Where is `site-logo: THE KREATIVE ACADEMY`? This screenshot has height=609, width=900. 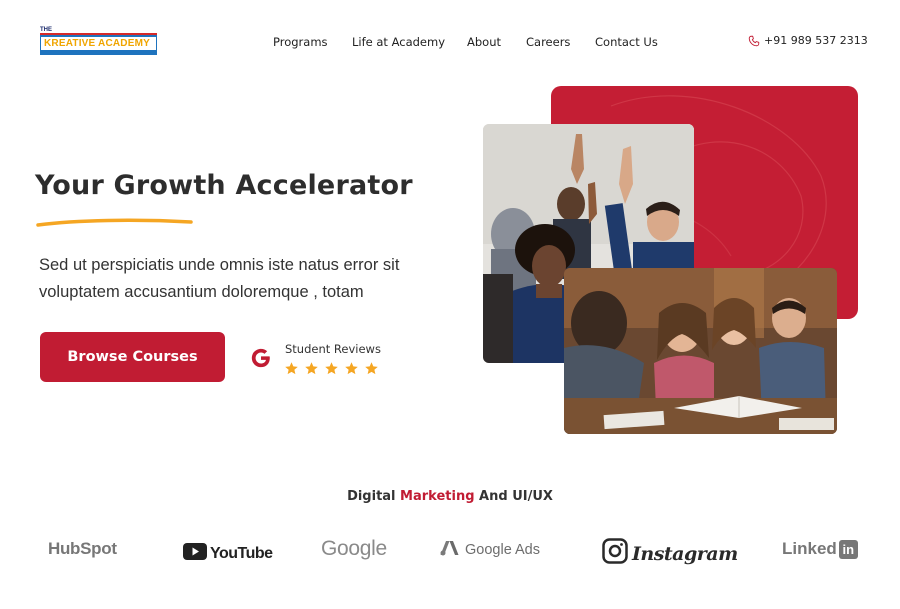 site-logo: THE KREATIVE ACADEMY is located at coordinates (98, 42).